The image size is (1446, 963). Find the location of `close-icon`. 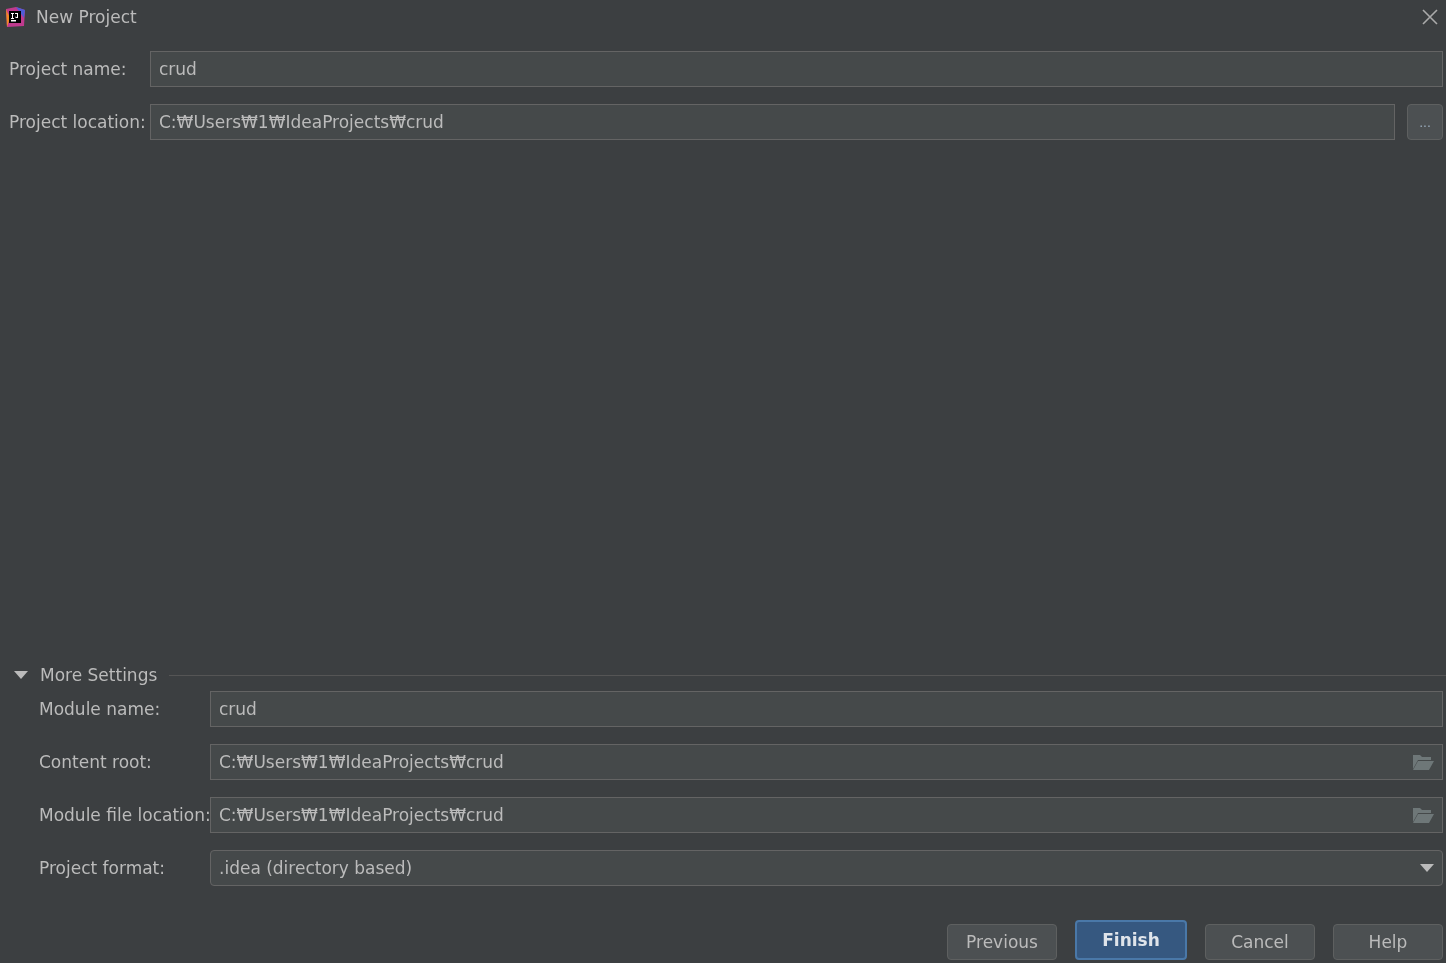

close-icon is located at coordinates (1430, 16).